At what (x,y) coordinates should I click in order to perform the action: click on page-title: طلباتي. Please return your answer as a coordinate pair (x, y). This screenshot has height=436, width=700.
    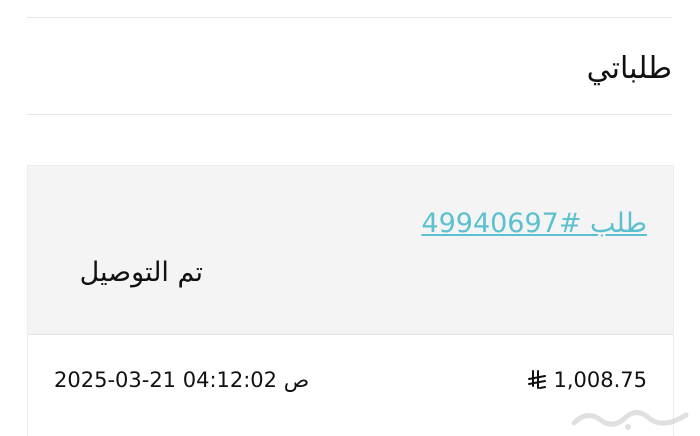
    Looking at the image, I should click on (629, 68).